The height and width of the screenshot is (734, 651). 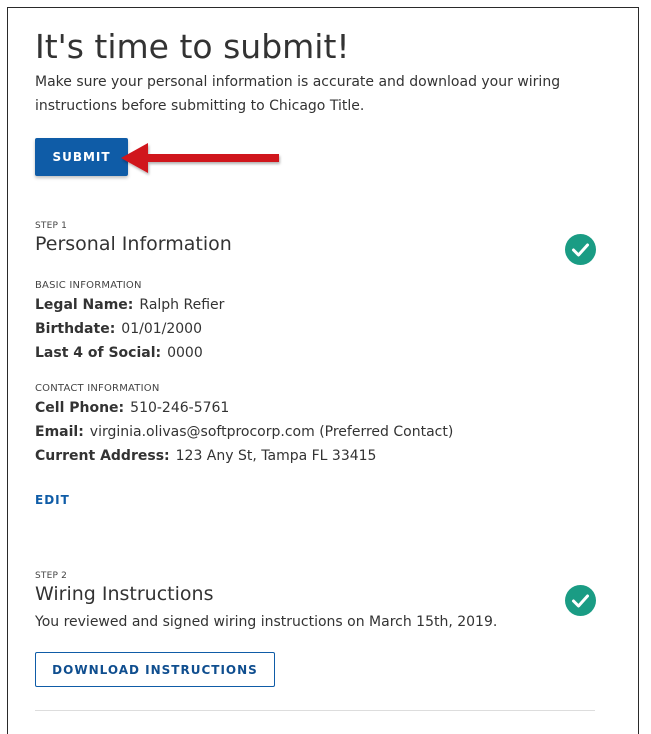 I want to click on arrow-left-icon, so click(x=200, y=158).